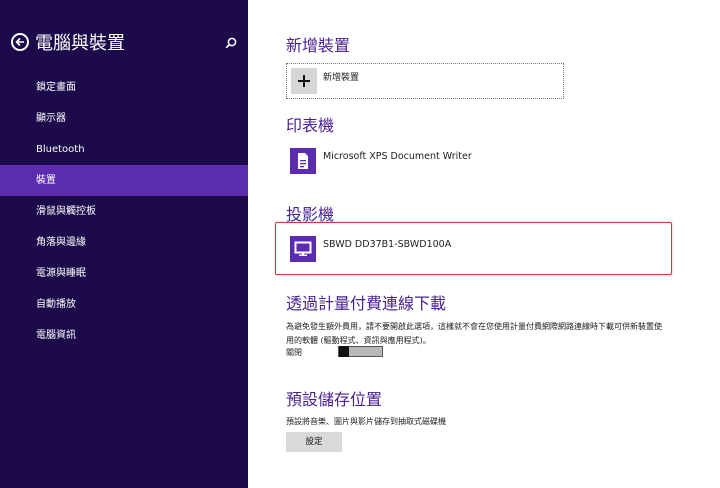 The image size is (720, 488). Describe the element at coordinates (124, 273) in the screenshot. I see `sidebar-item-power-sleep: 電源與睡眠` at that location.